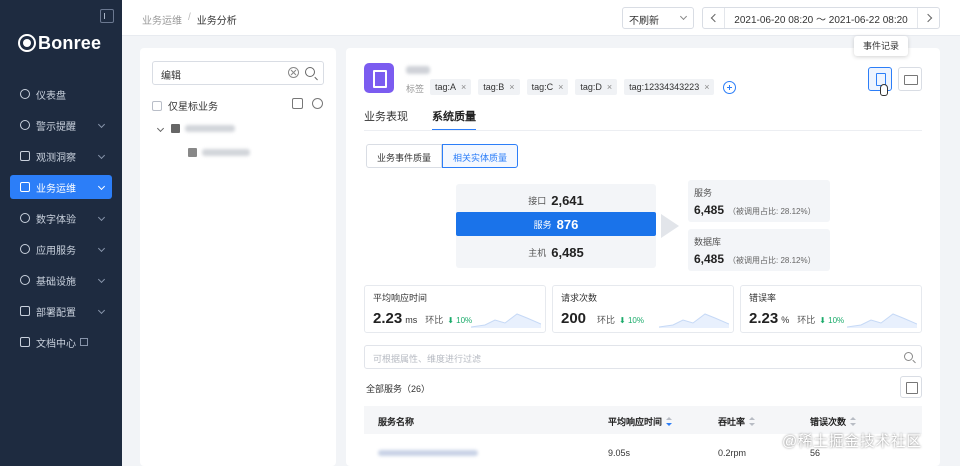 This screenshot has height=466, width=960. What do you see at coordinates (928, 18) in the screenshot?
I see `next-period-icon` at bounding box center [928, 18].